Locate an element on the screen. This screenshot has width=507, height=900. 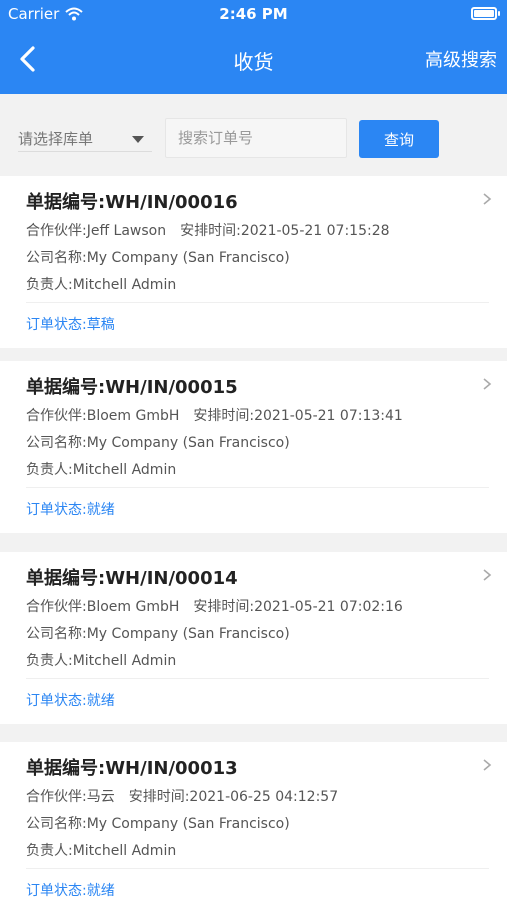
scheduled-time: 安排时间:2021-05-21 07:13:41 is located at coordinates (298, 416).